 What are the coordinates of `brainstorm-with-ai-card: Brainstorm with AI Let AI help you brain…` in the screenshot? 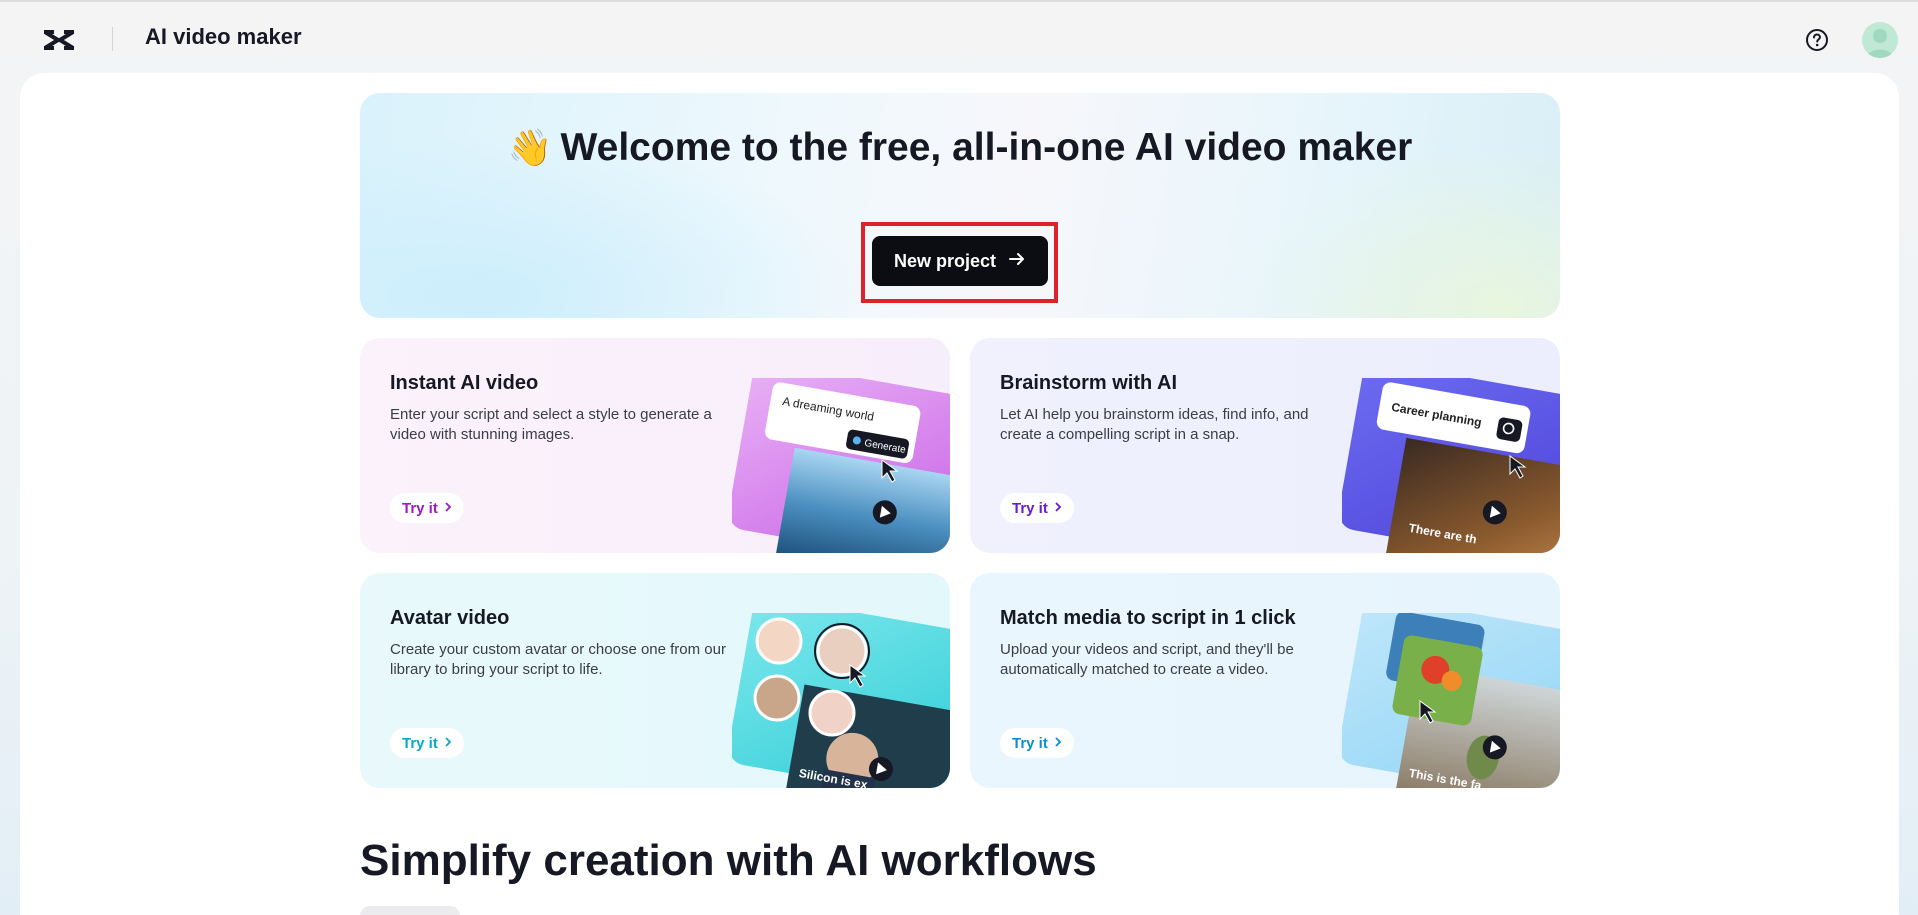 It's located at (1265, 445).